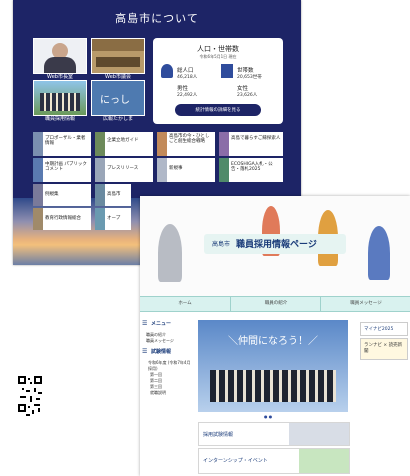 This screenshot has width=410, height=476. Describe the element at coordinates (235, 461) in the screenshot. I see `section-title: インターンシップ・イベント` at that location.